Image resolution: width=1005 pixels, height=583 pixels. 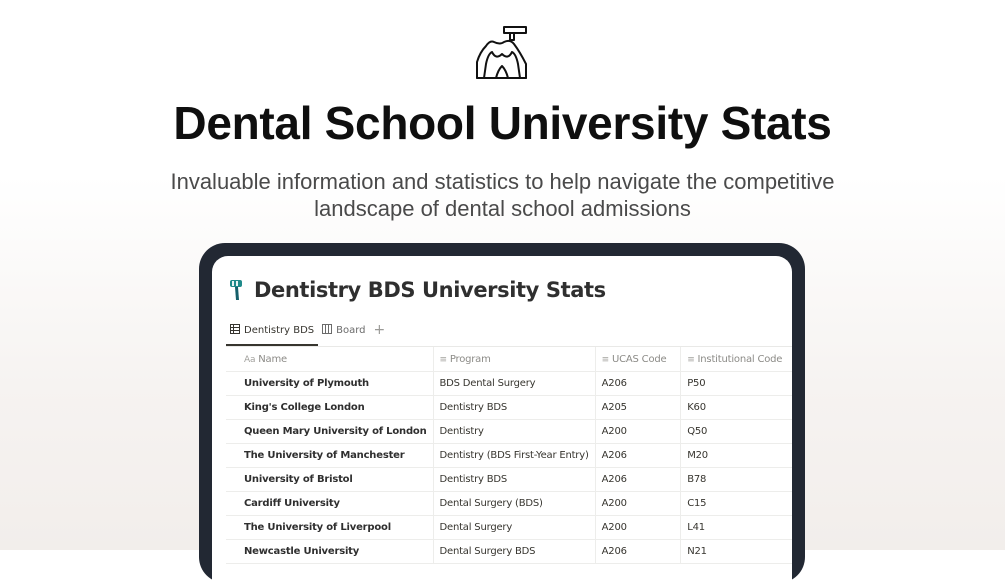 I want to click on cell-name: University of Plymouth, so click(x=330, y=383).